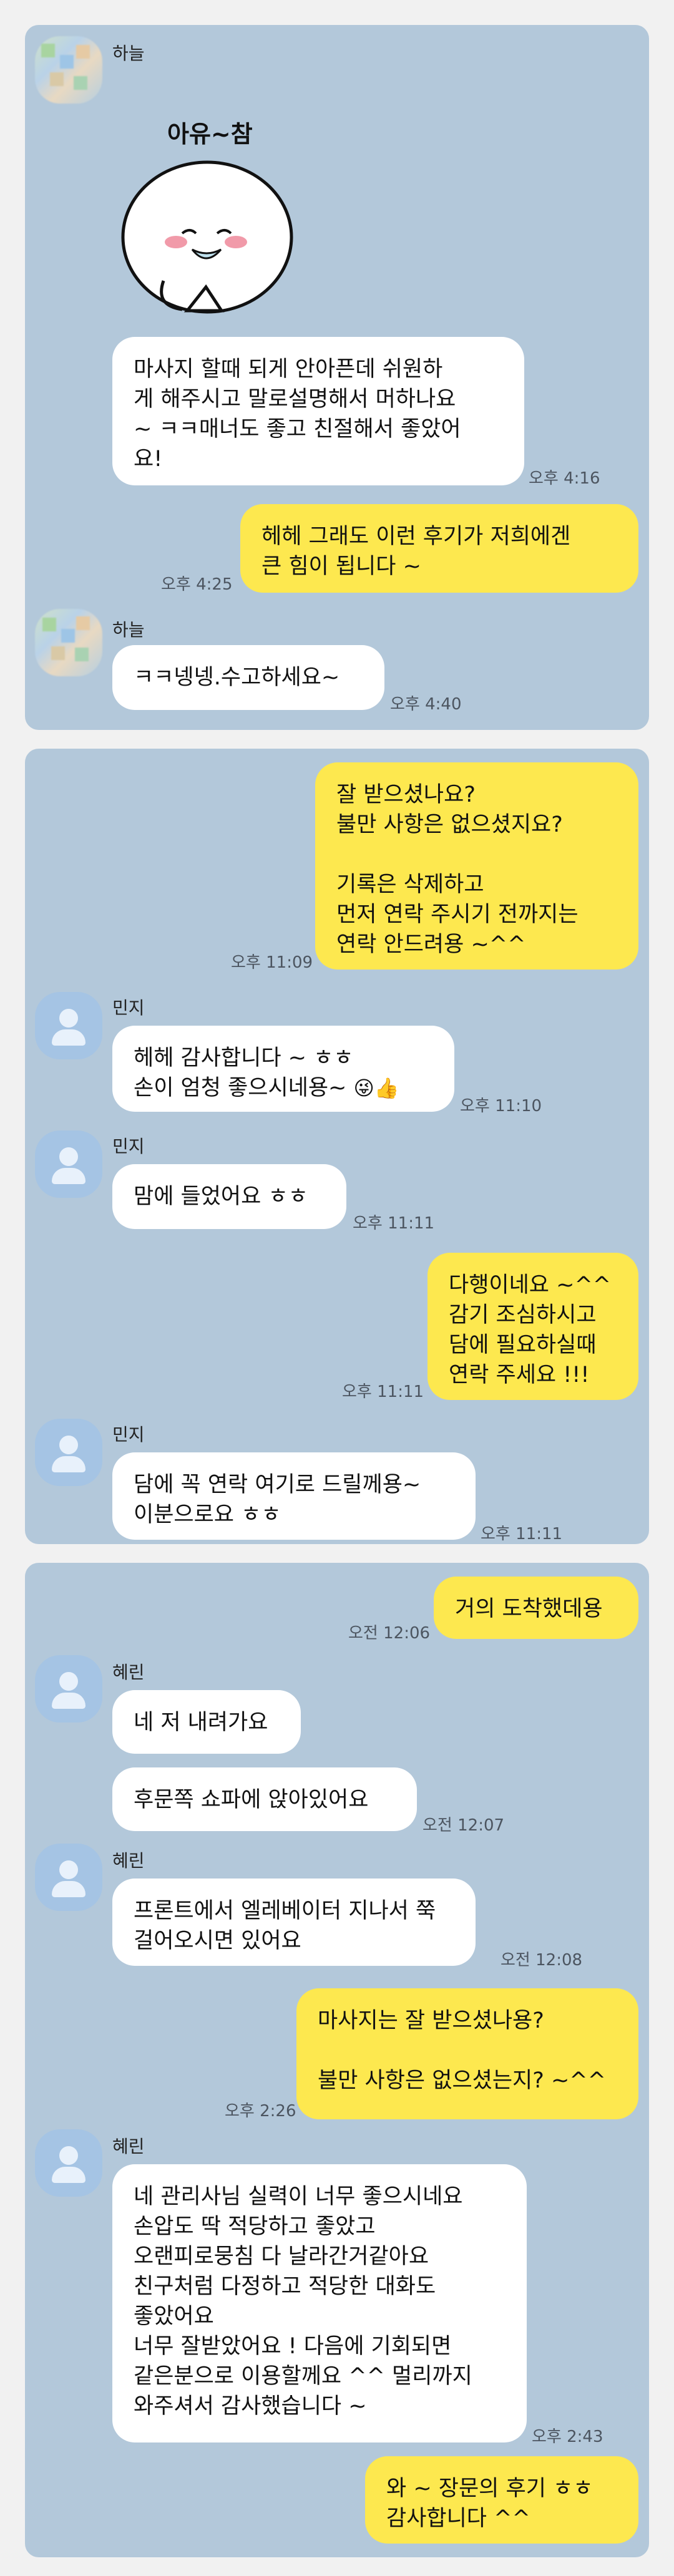  I want to click on emoji: 😜👍, so click(376, 1088).